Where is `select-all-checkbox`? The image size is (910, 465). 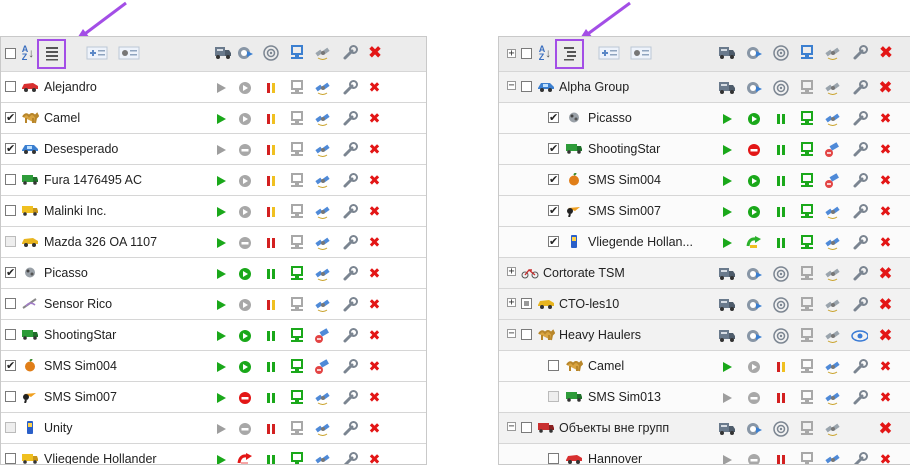 select-all-checkbox is located at coordinates (526, 53).